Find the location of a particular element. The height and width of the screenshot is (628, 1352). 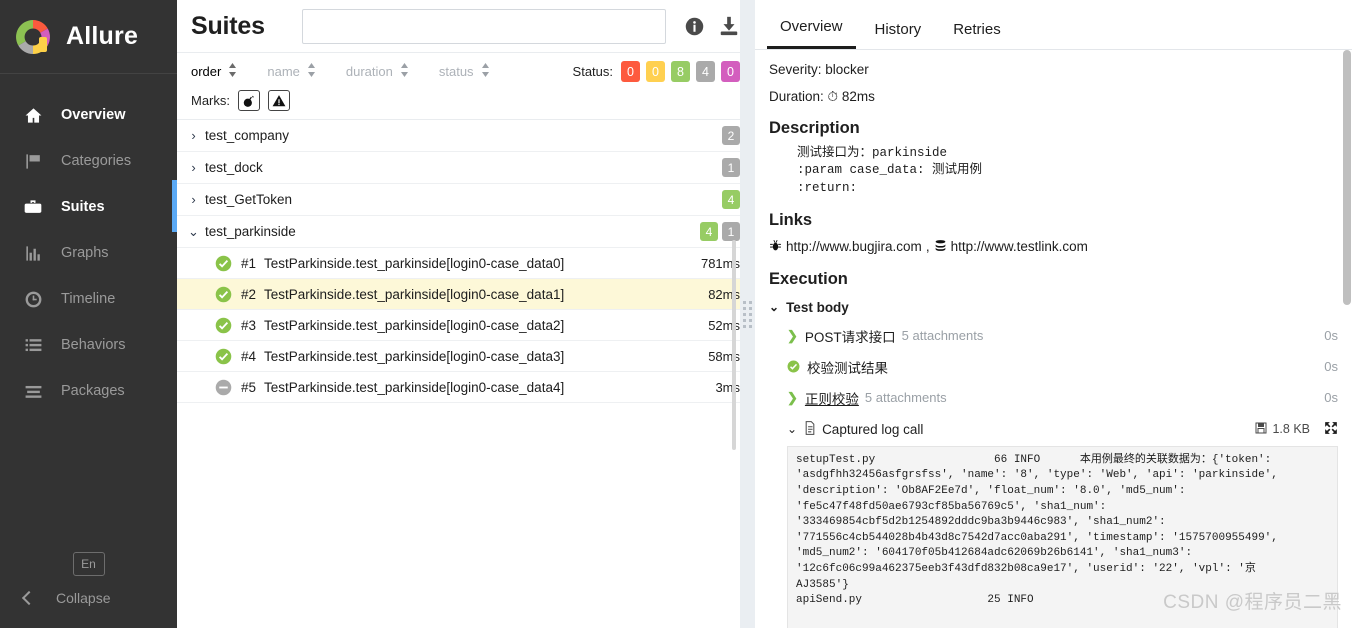

step-duration: 0s is located at coordinates (1331, 367).